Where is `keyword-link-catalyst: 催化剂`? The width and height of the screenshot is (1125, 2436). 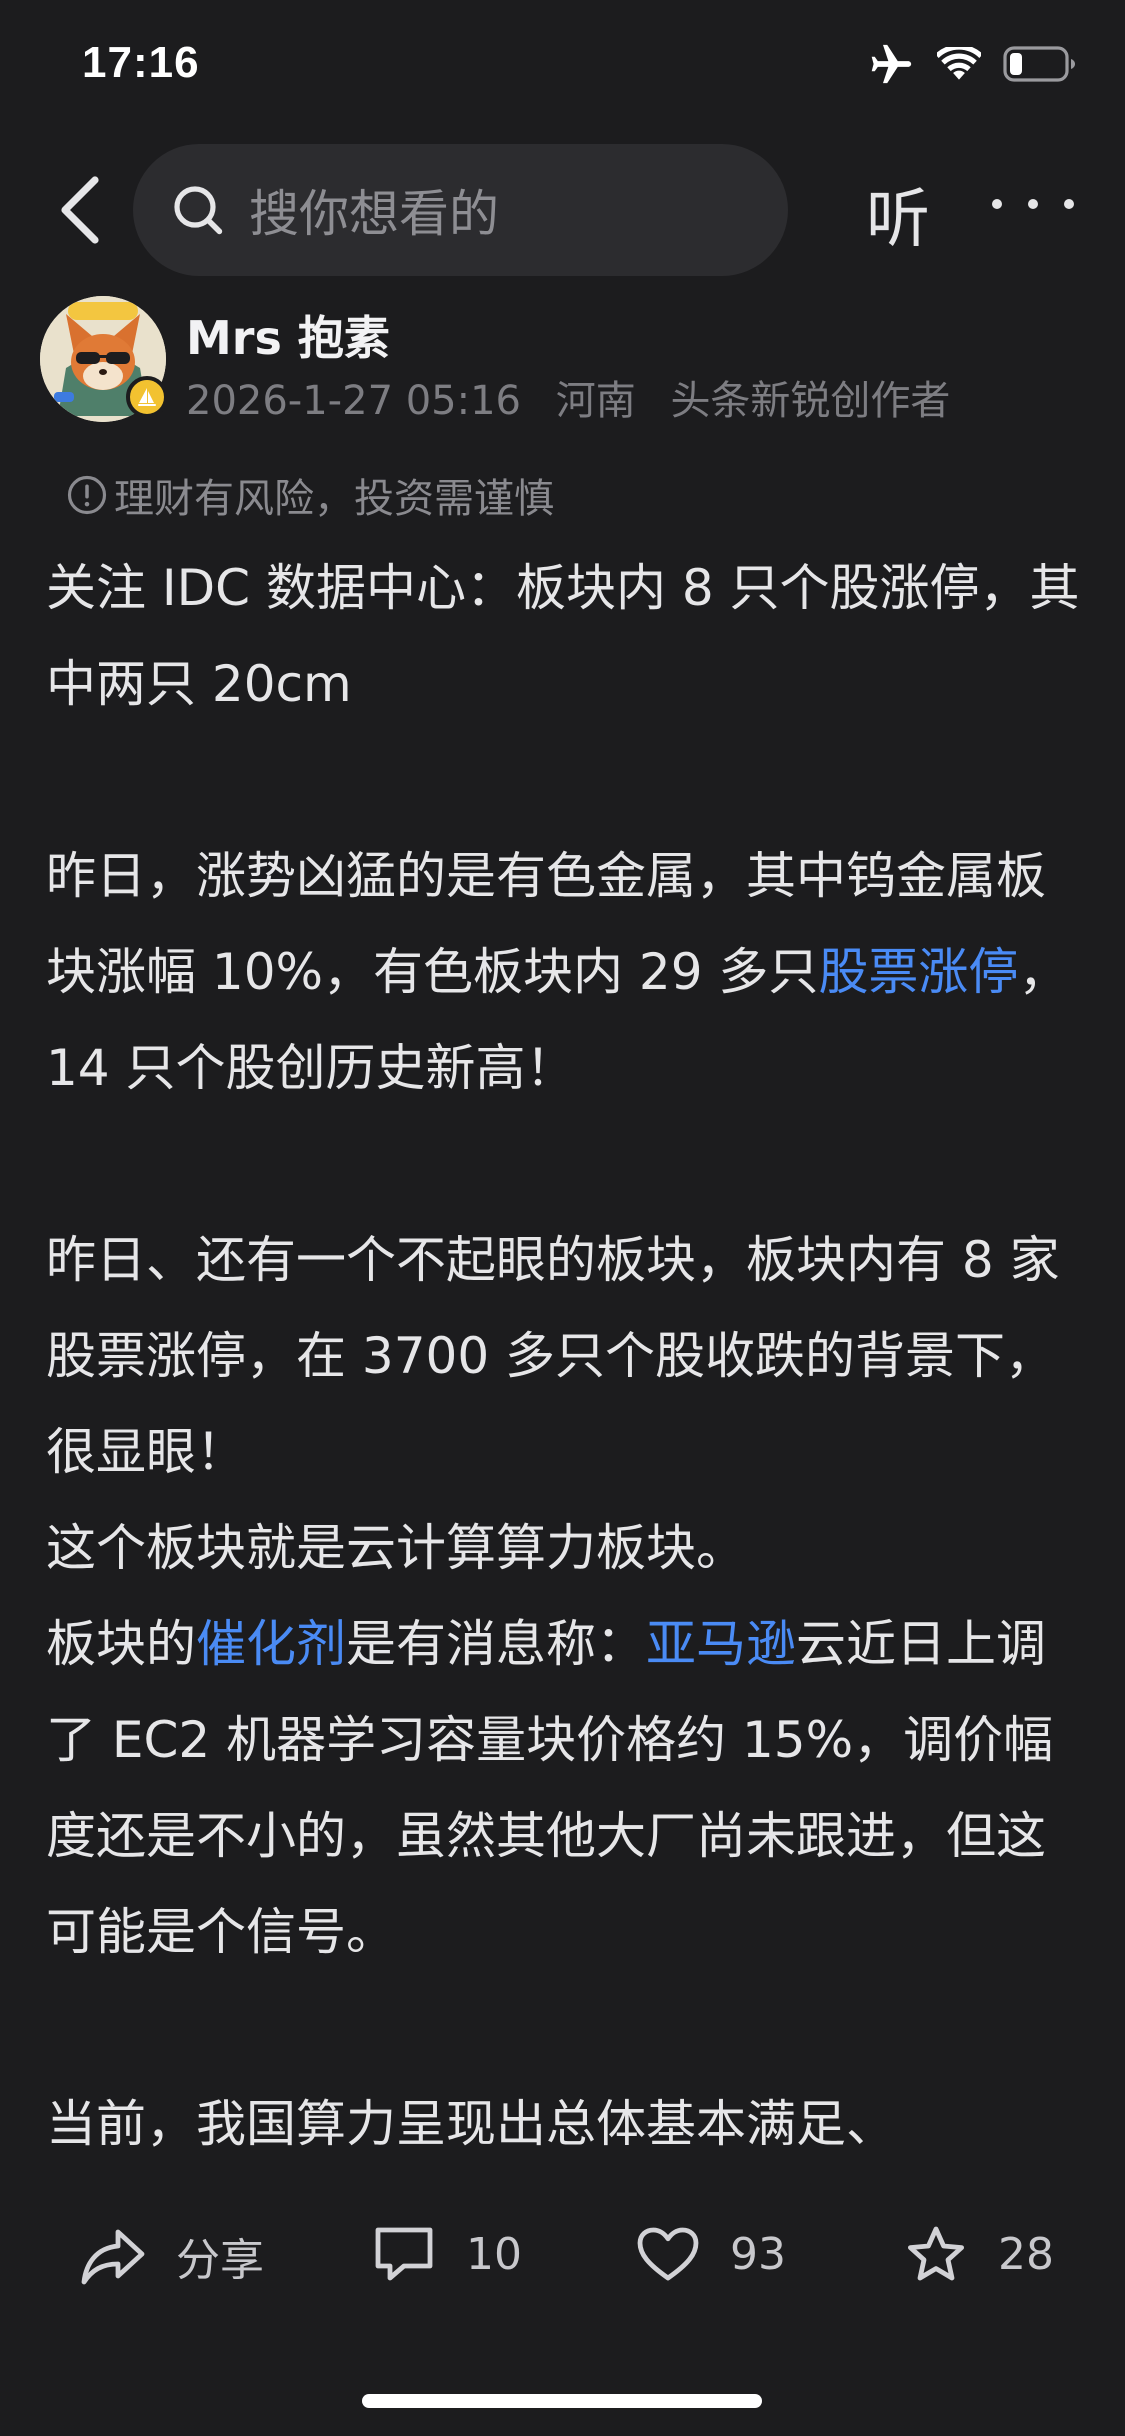
keyword-link-catalyst: 催化剂 is located at coordinates (271, 1644).